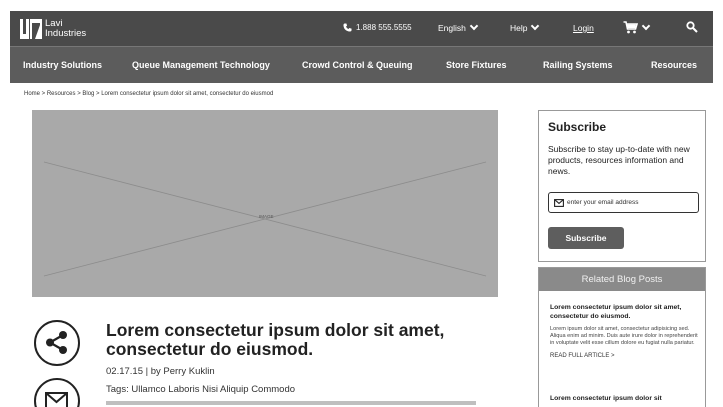 This screenshot has width=723, height=407. I want to click on share-button, so click(57, 343).